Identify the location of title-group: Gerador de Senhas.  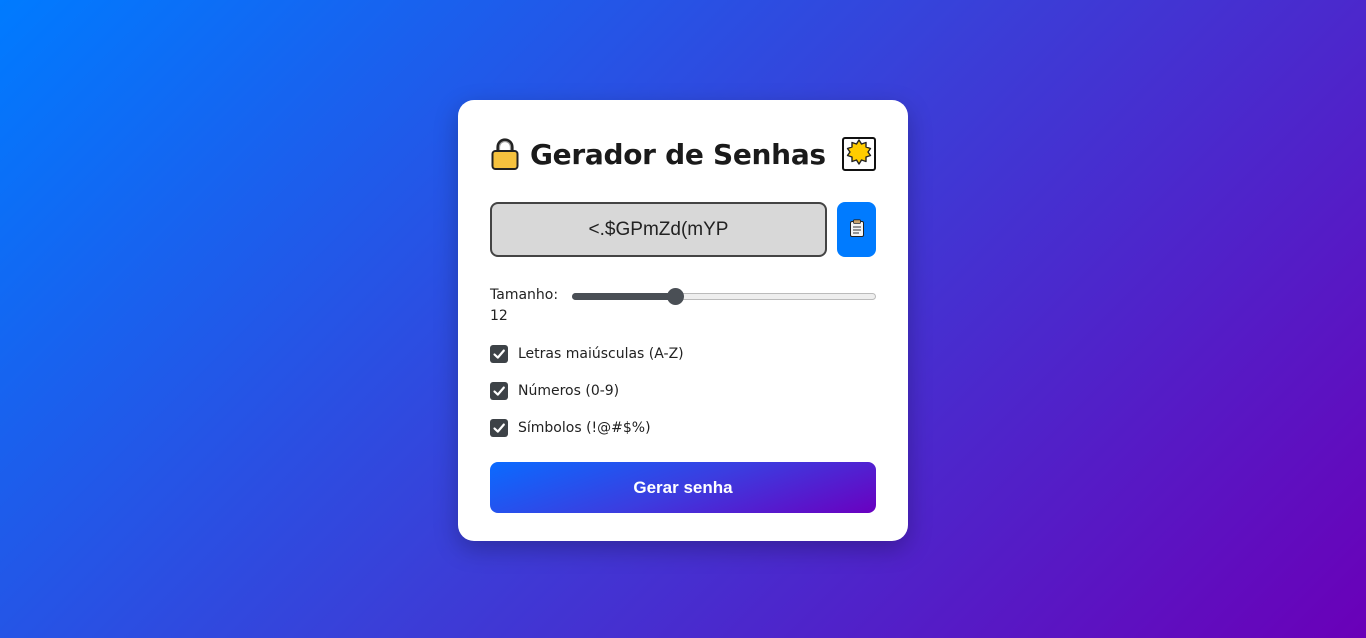
(658, 154).